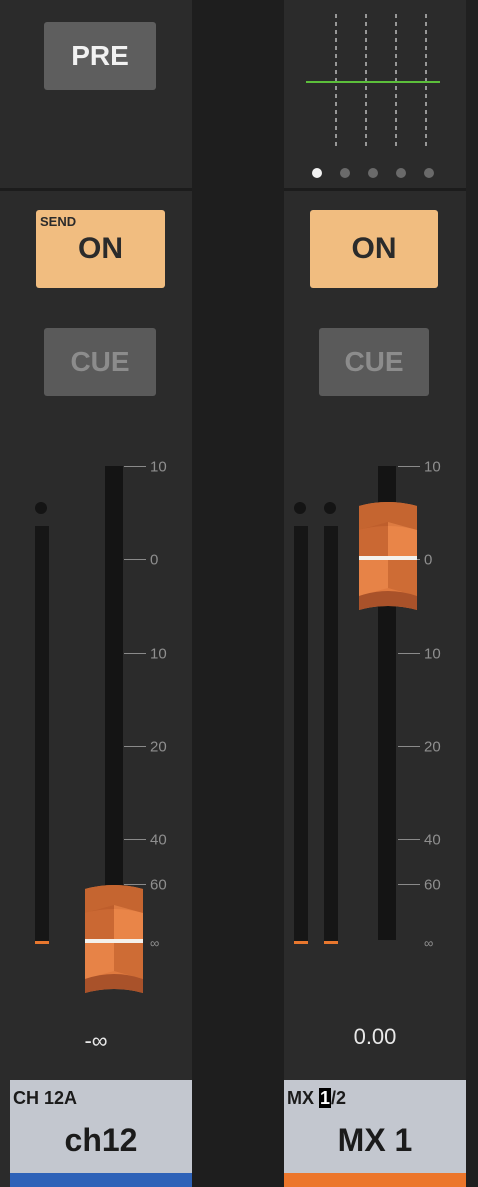 The width and height of the screenshot is (478, 1187). Describe the element at coordinates (325, 1098) in the screenshot. I see `text-cursor: 1` at that location.